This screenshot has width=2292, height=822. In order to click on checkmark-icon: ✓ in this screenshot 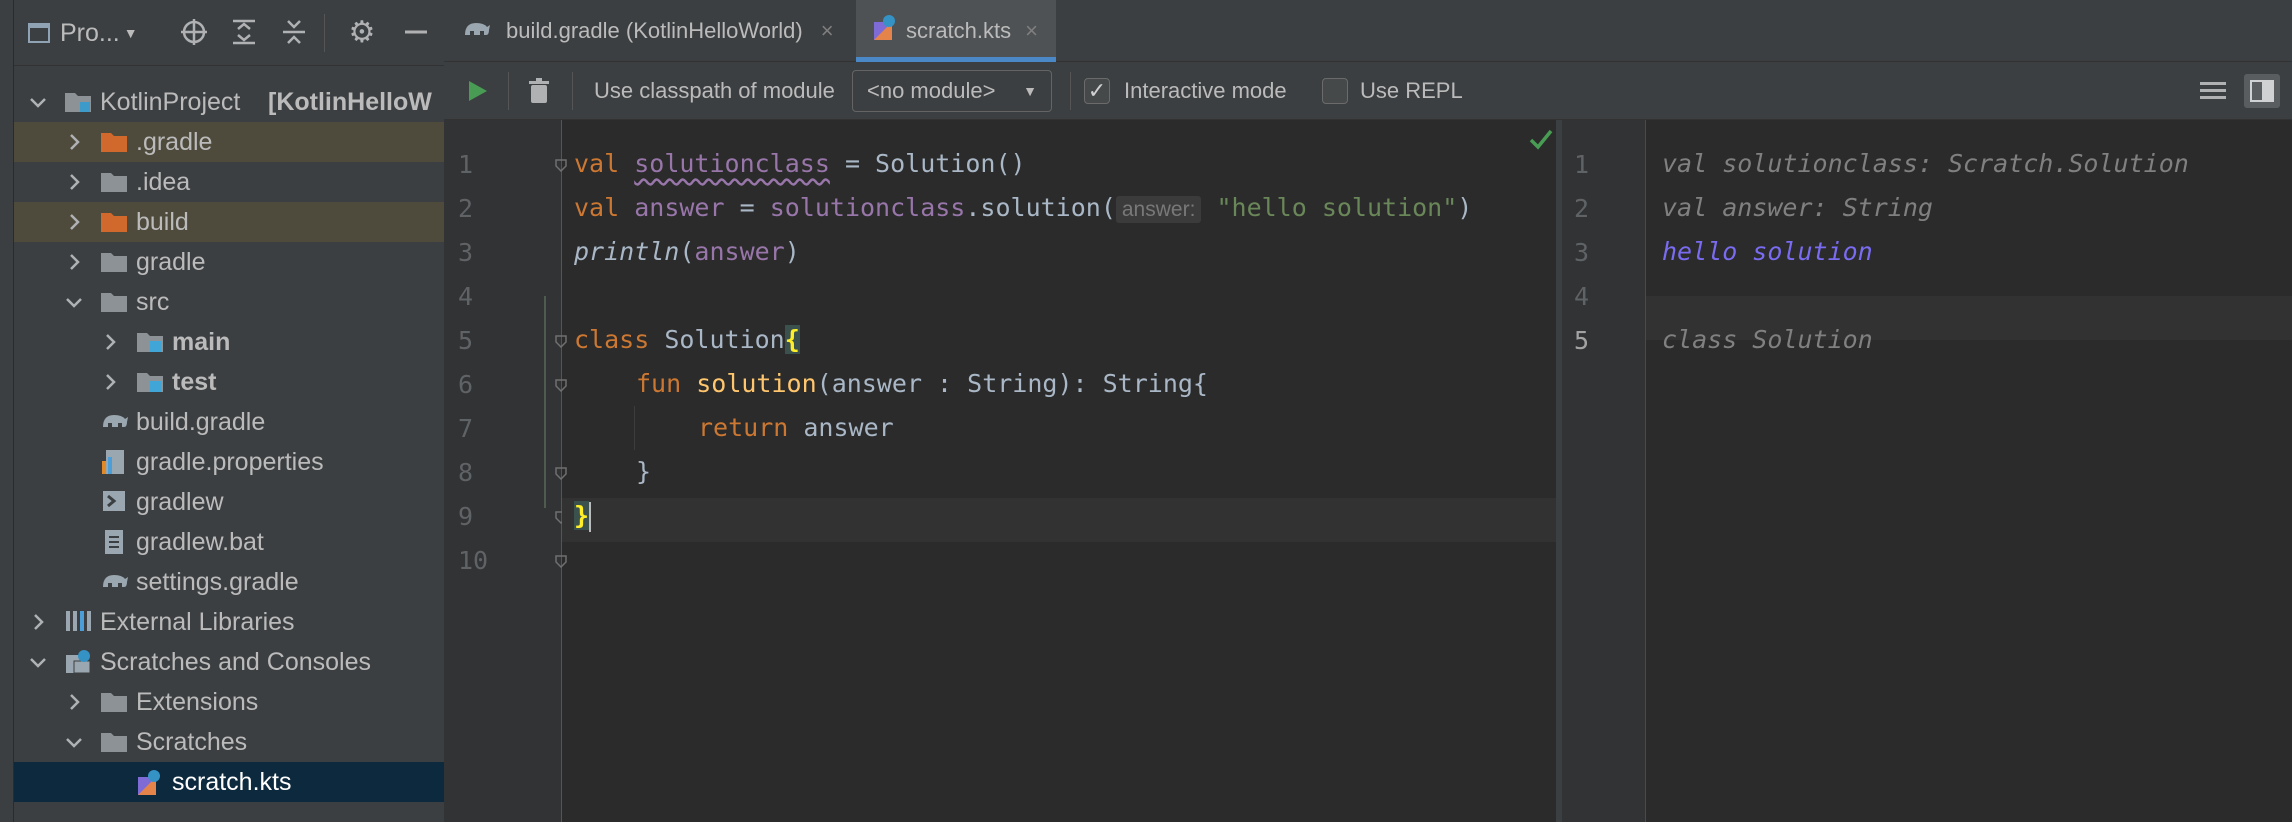, I will do `click(1097, 90)`.